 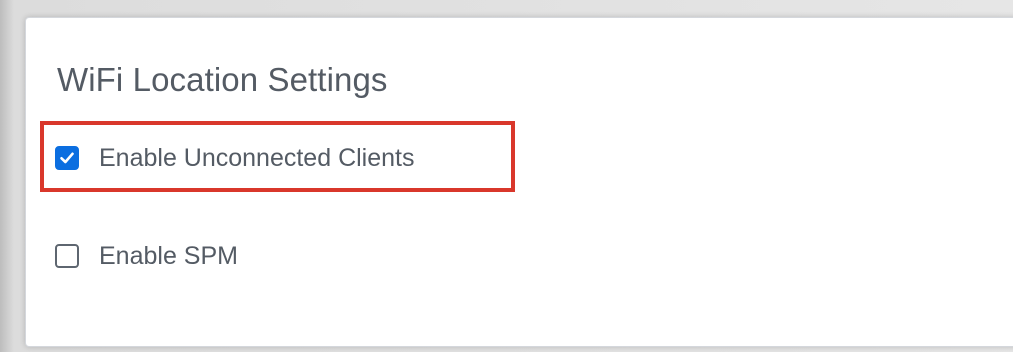 I want to click on enable-spm-label: Enable SPM, so click(x=168, y=256).